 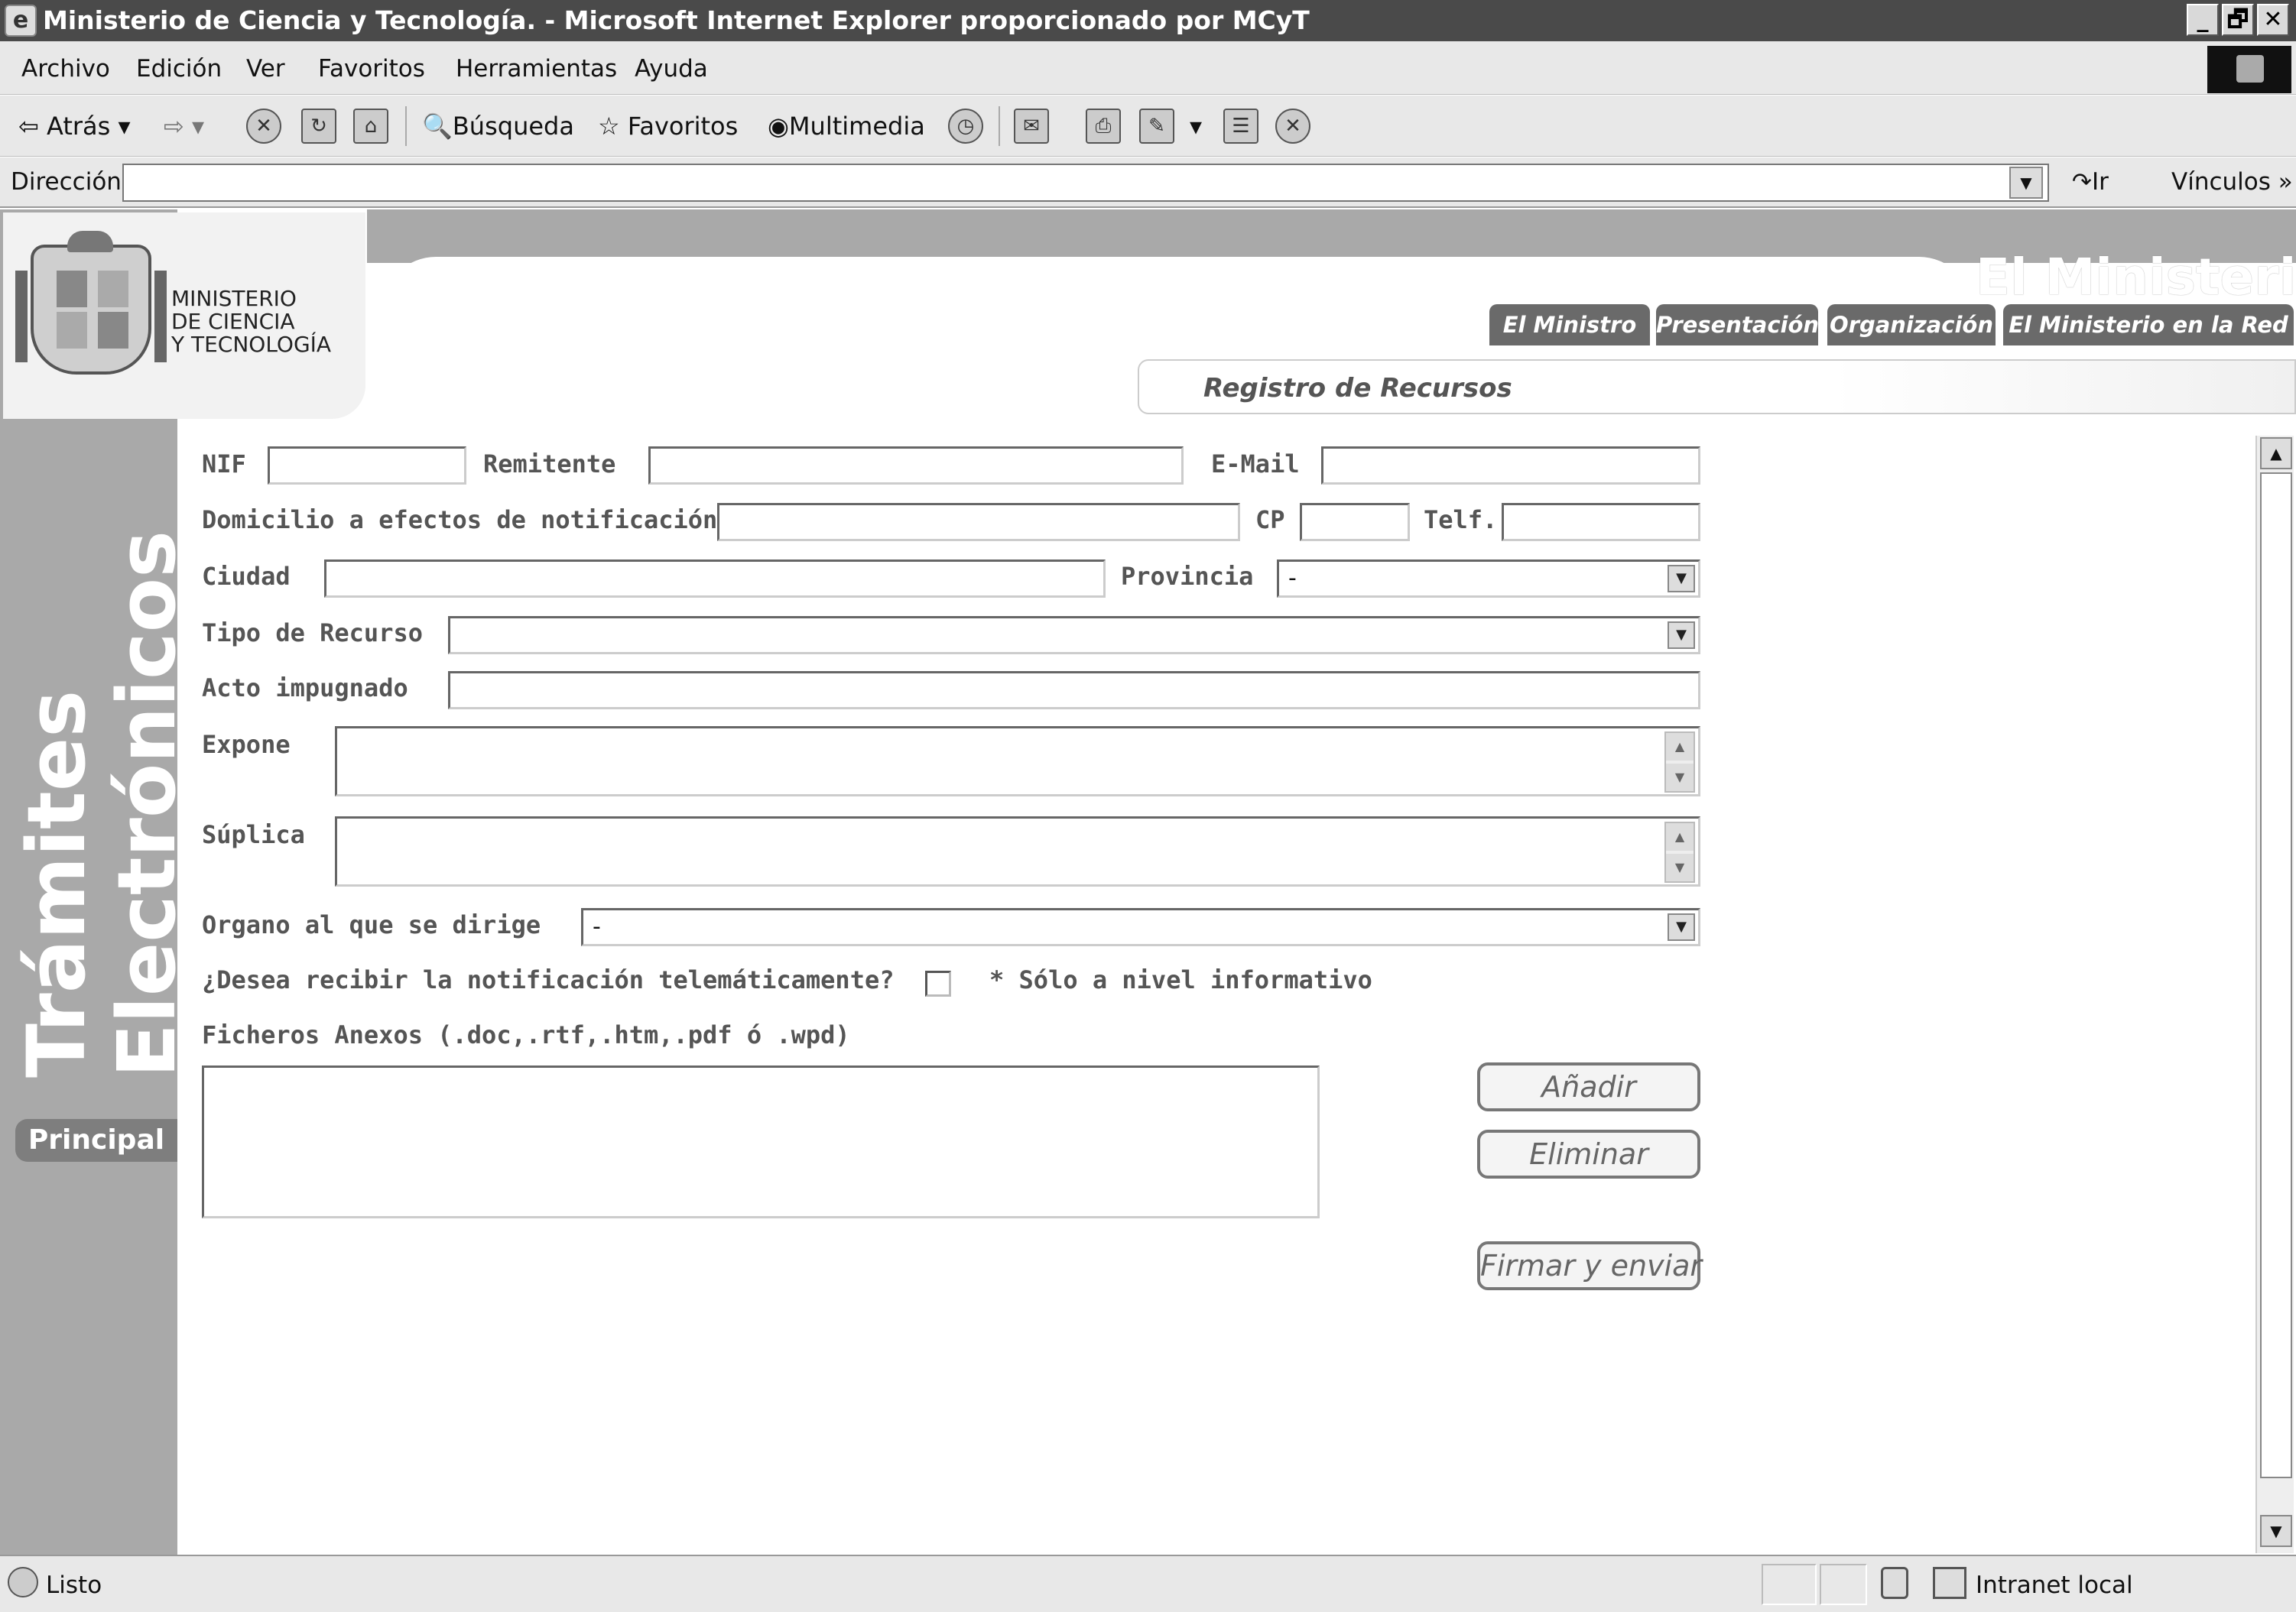 What do you see at coordinates (2238, 20) in the screenshot?
I see `restore-button: 🗗` at bounding box center [2238, 20].